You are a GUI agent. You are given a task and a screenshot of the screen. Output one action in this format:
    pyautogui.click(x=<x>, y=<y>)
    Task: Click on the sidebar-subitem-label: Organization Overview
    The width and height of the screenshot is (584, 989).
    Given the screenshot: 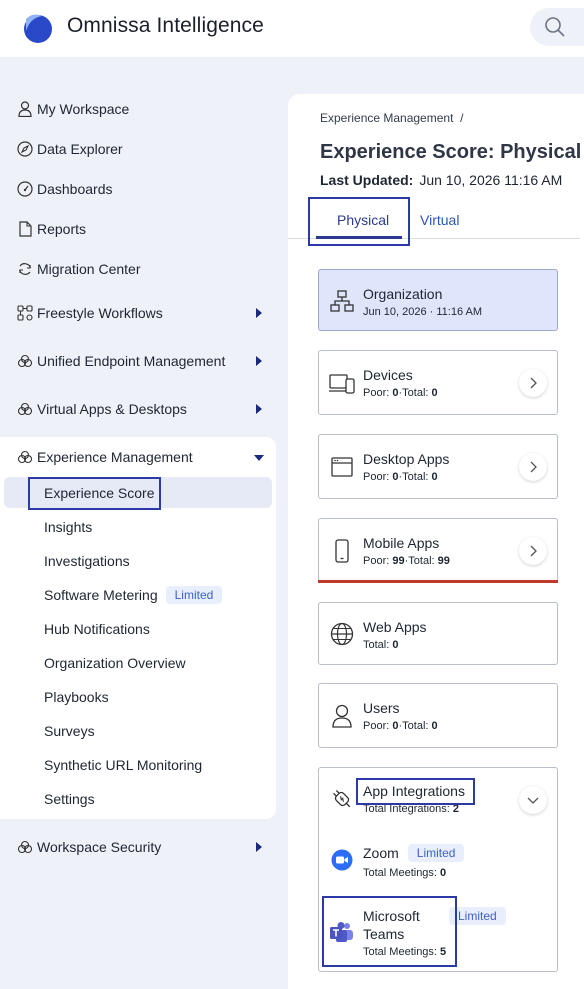 What is the action you would take?
    pyautogui.click(x=115, y=663)
    